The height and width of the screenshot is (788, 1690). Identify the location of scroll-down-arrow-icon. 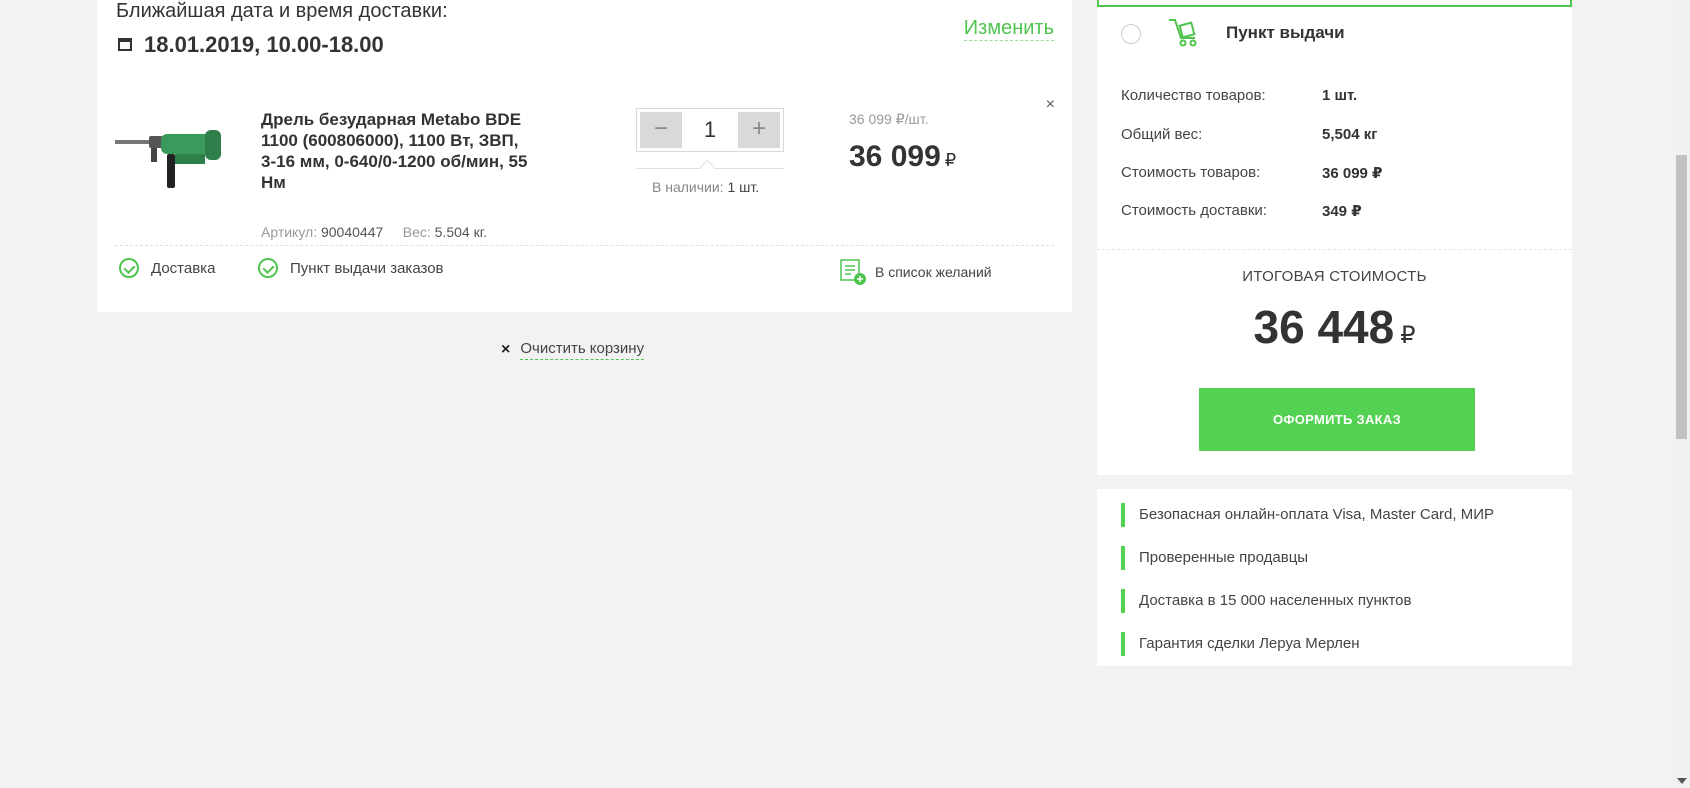
(1682, 781).